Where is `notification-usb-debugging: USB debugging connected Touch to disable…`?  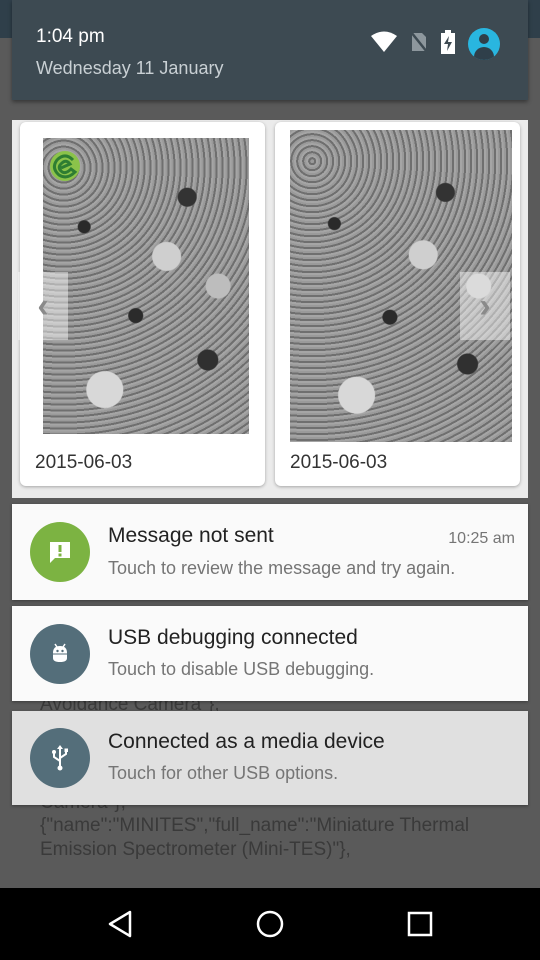
notification-usb-debugging: USB debugging connected Touch to disable… is located at coordinates (270, 653).